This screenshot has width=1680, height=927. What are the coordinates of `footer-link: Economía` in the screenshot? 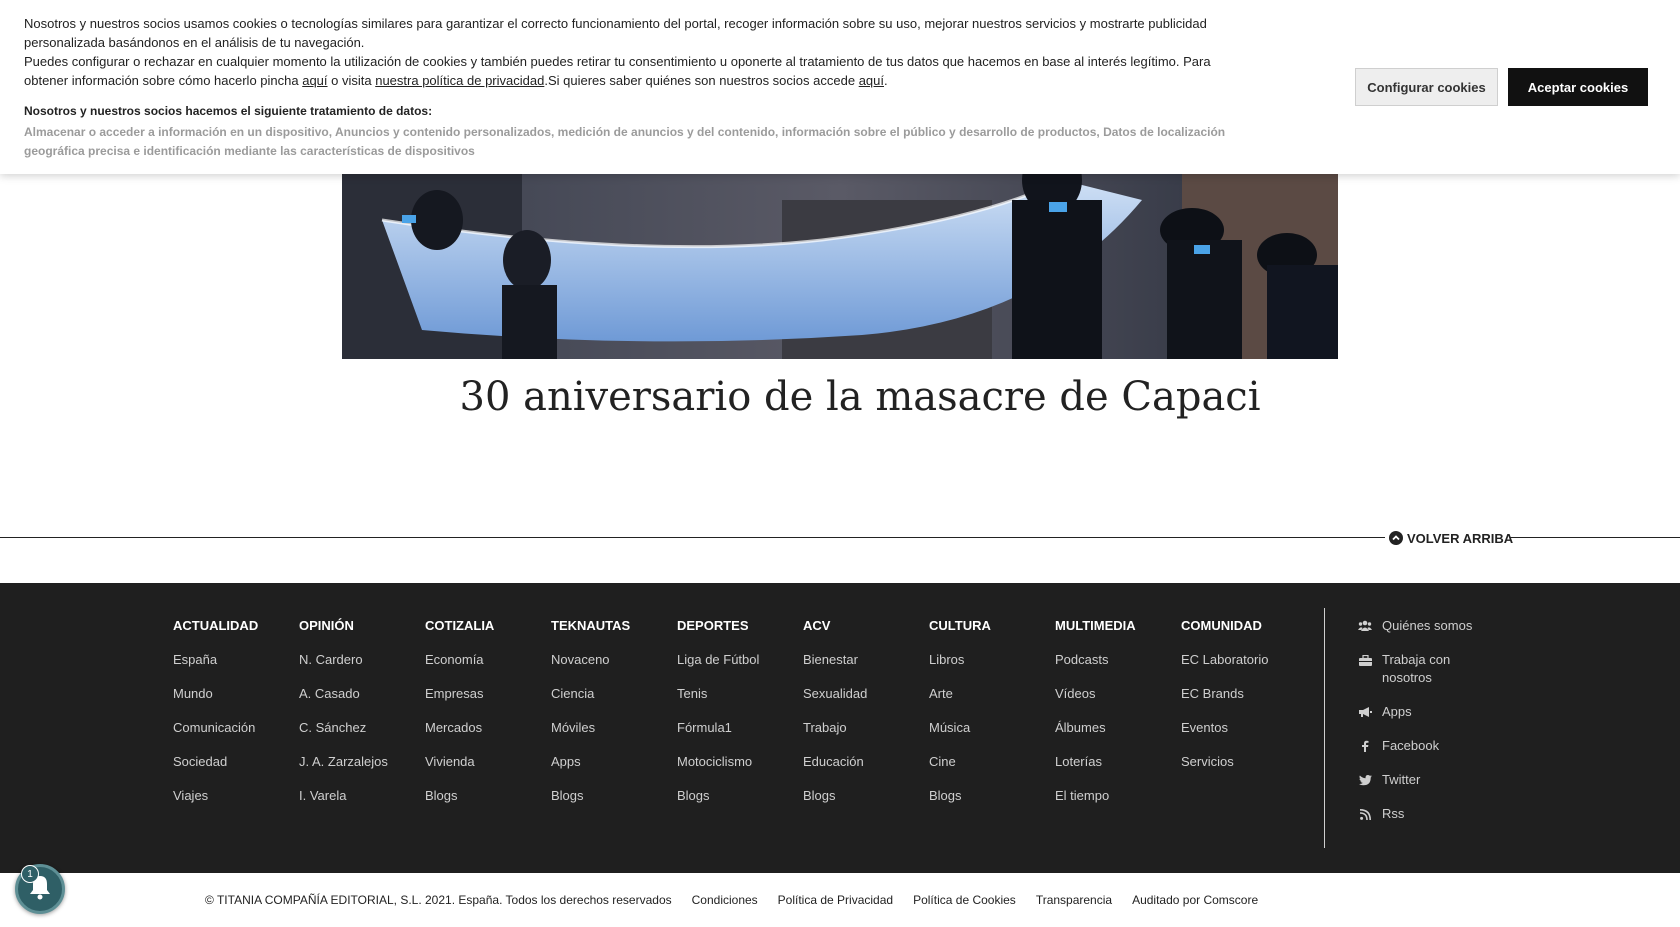 It's located at (488, 668).